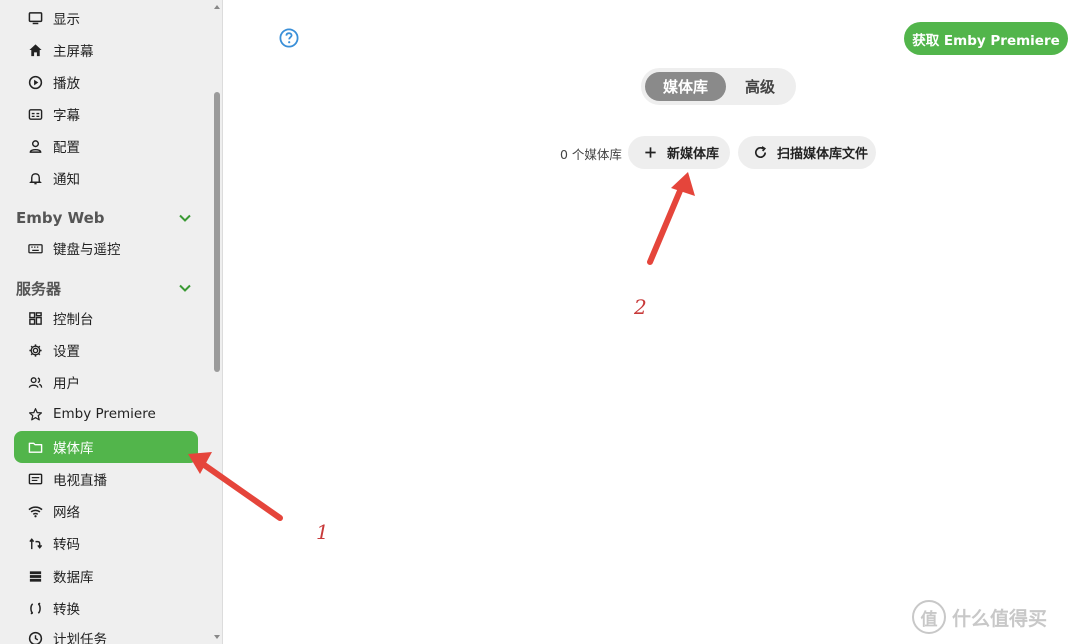 Image resolution: width=1080 pixels, height=644 pixels. Describe the element at coordinates (35, 318) in the screenshot. I see `dashboard-icon` at that location.